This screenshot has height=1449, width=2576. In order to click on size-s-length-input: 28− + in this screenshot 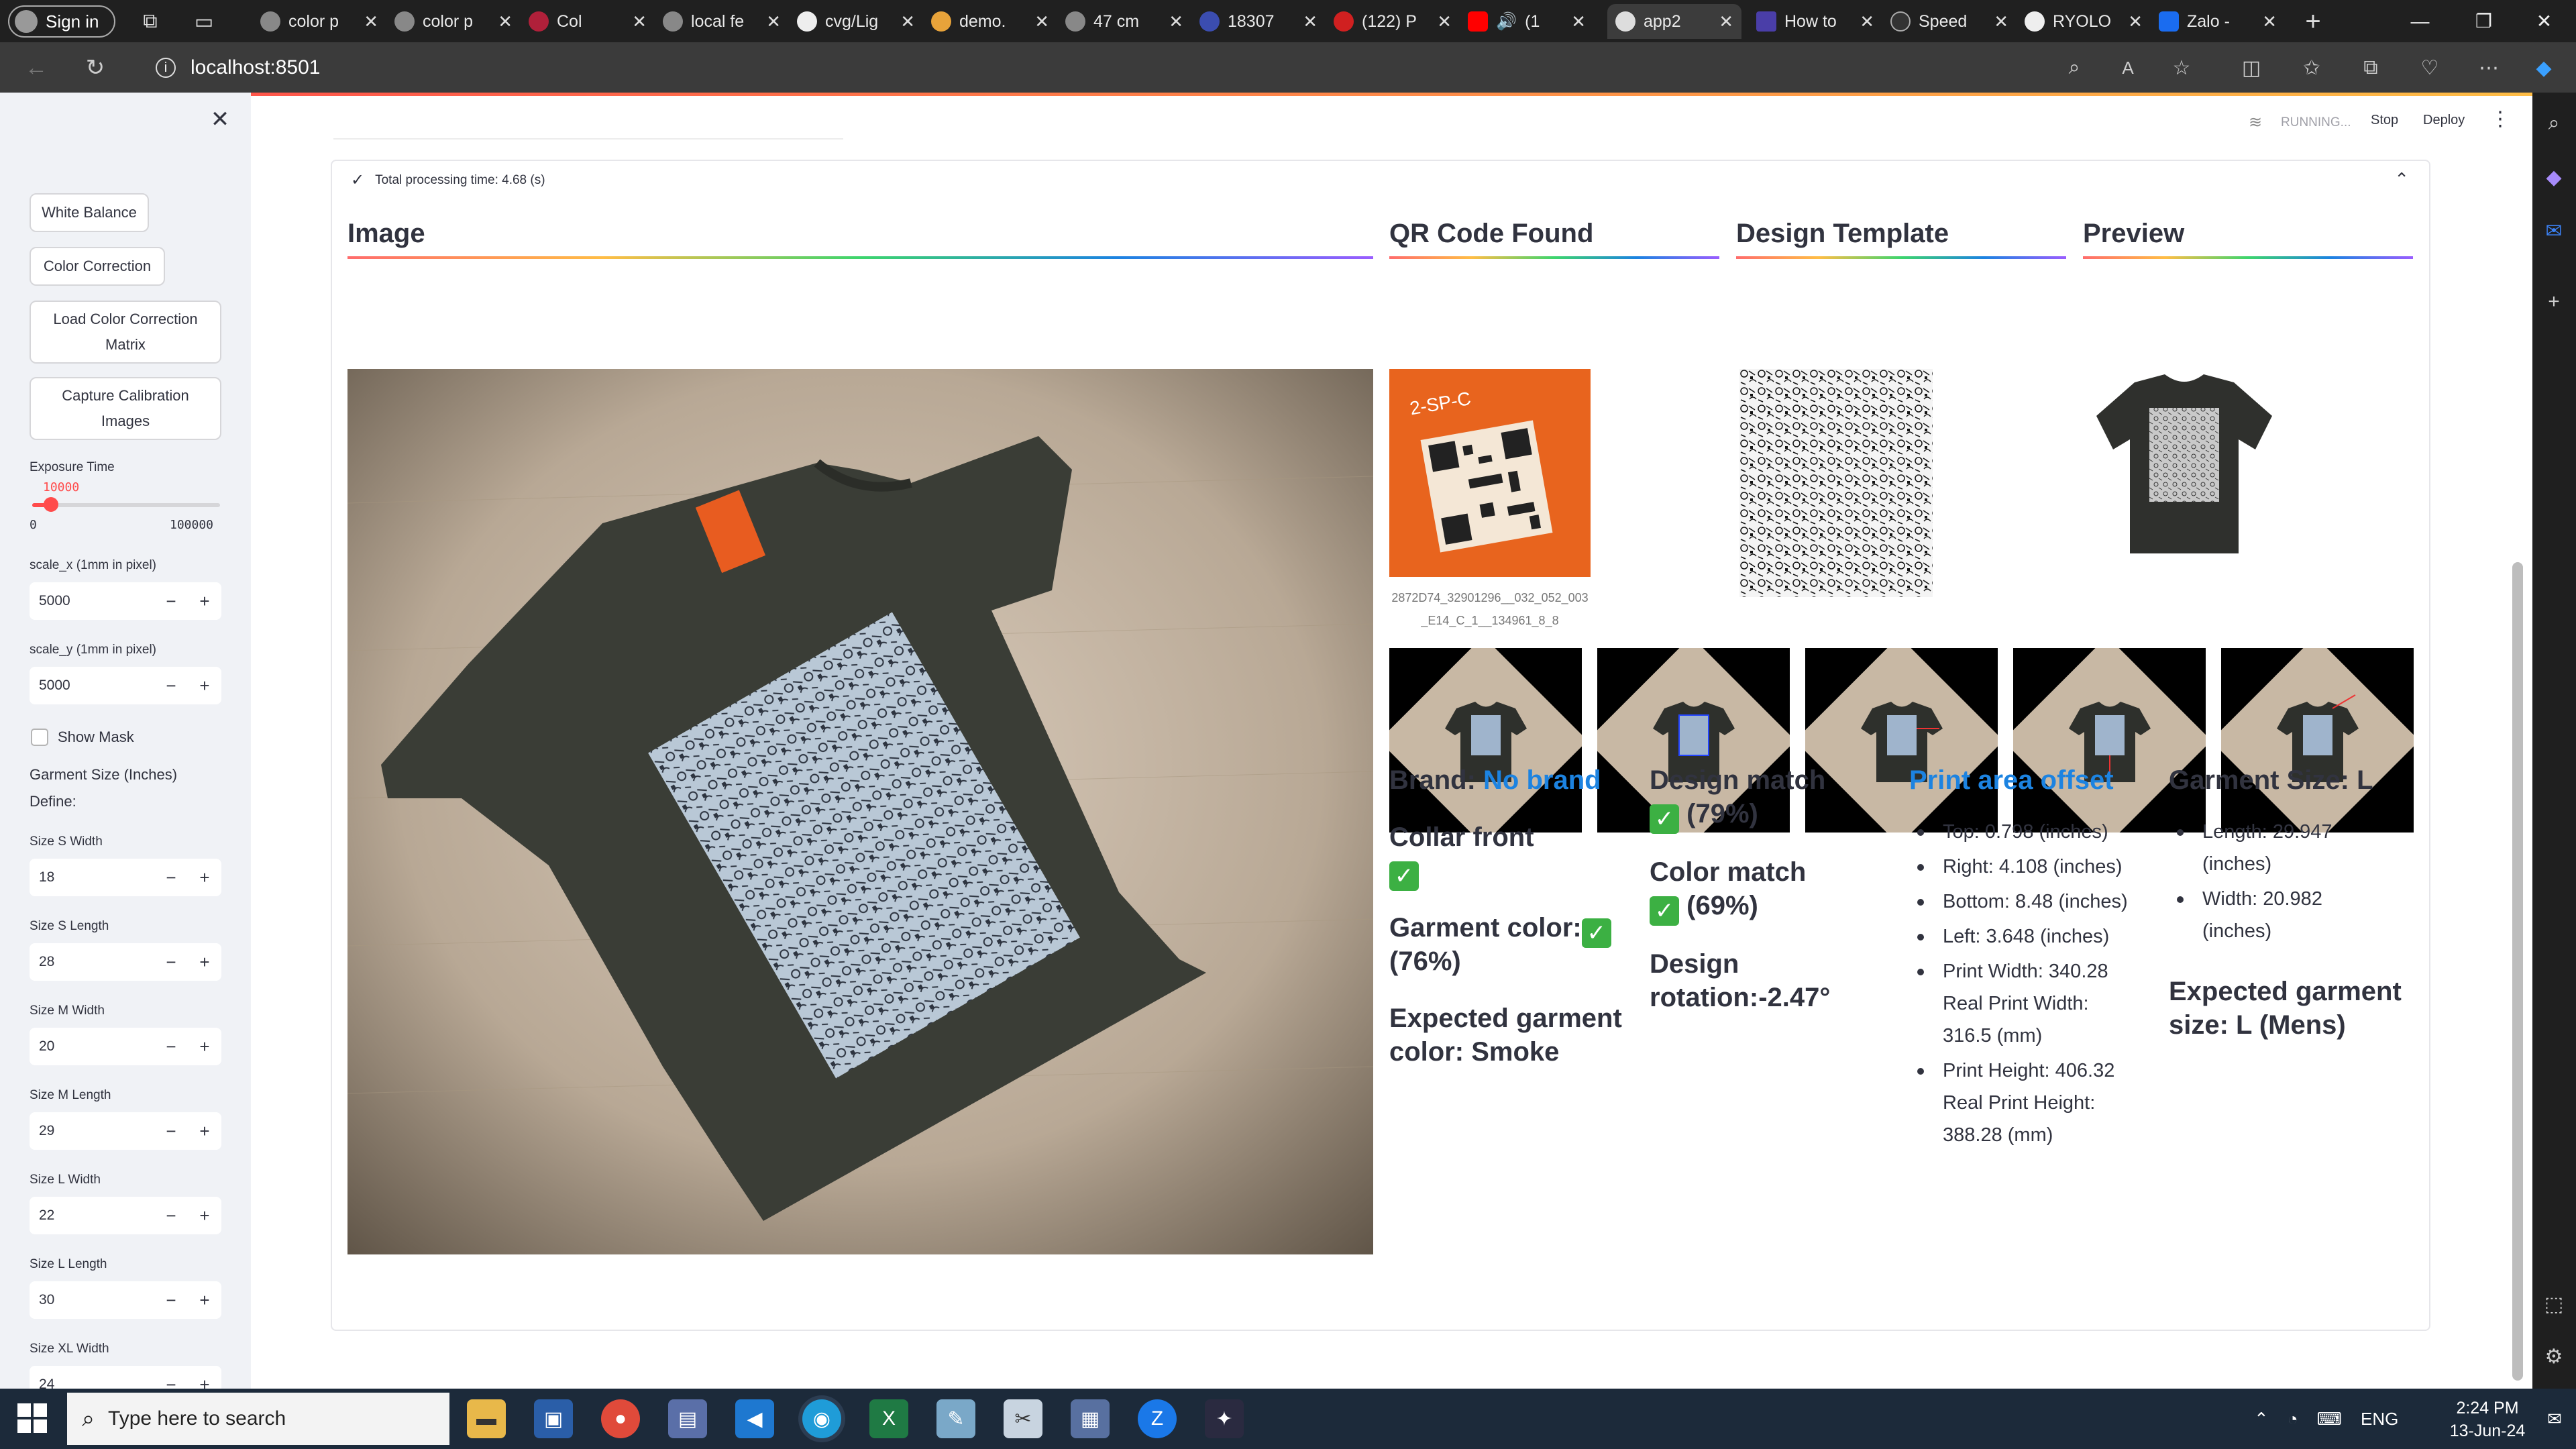, I will do `click(125, 962)`.